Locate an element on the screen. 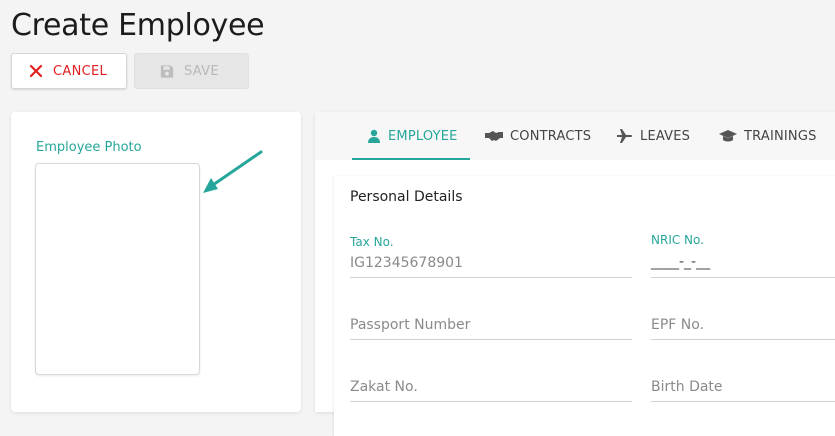 Image resolution: width=835 pixels, height=436 pixels. save-button: SAVE is located at coordinates (191, 71).